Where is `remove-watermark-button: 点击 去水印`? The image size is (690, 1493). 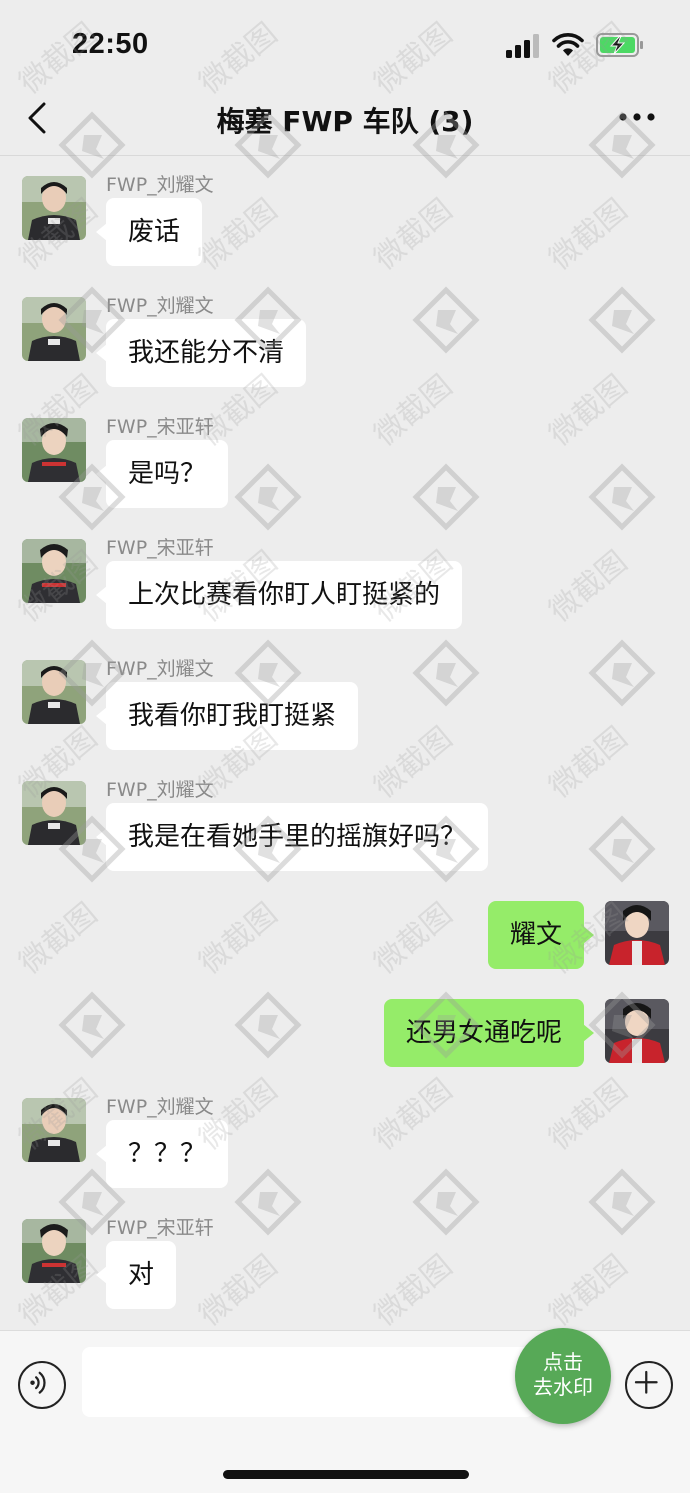
remove-watermark-button: 点击 去水印 is located at coordinates (563, 1376).